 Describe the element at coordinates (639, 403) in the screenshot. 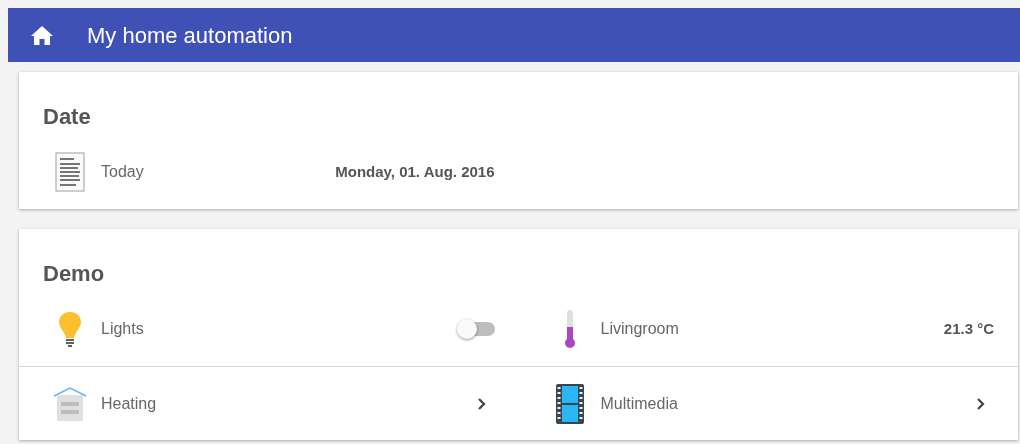

I see `item-label: Multimedia` at that location.